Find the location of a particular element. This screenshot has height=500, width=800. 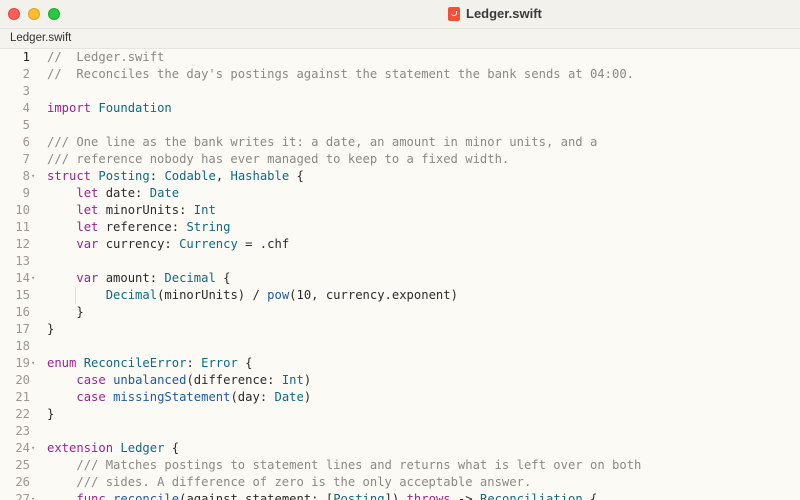

code-token: enum is located at coordinates (62, 363).